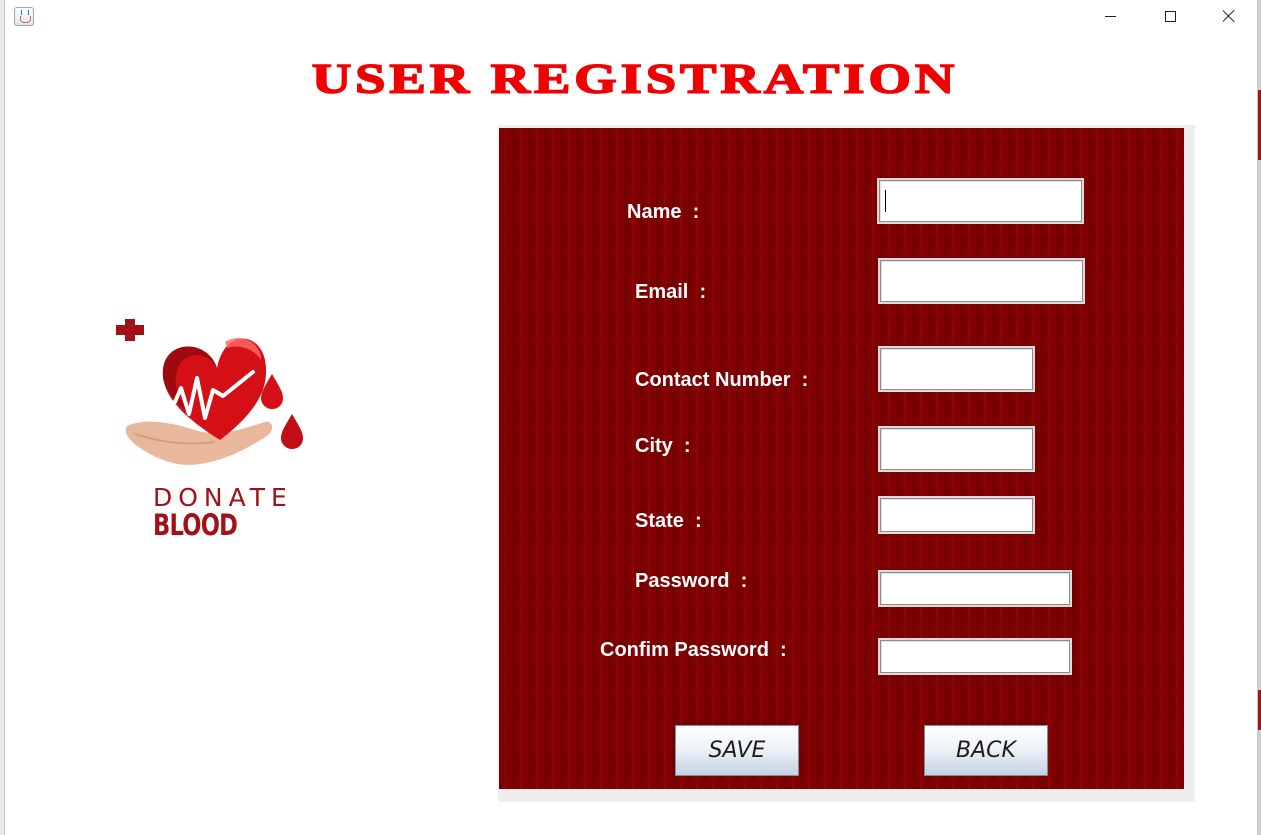  What do you see at coordinates (631, 17) in the screenshot?
I see `title-bar` at bounding box center [631, 17].